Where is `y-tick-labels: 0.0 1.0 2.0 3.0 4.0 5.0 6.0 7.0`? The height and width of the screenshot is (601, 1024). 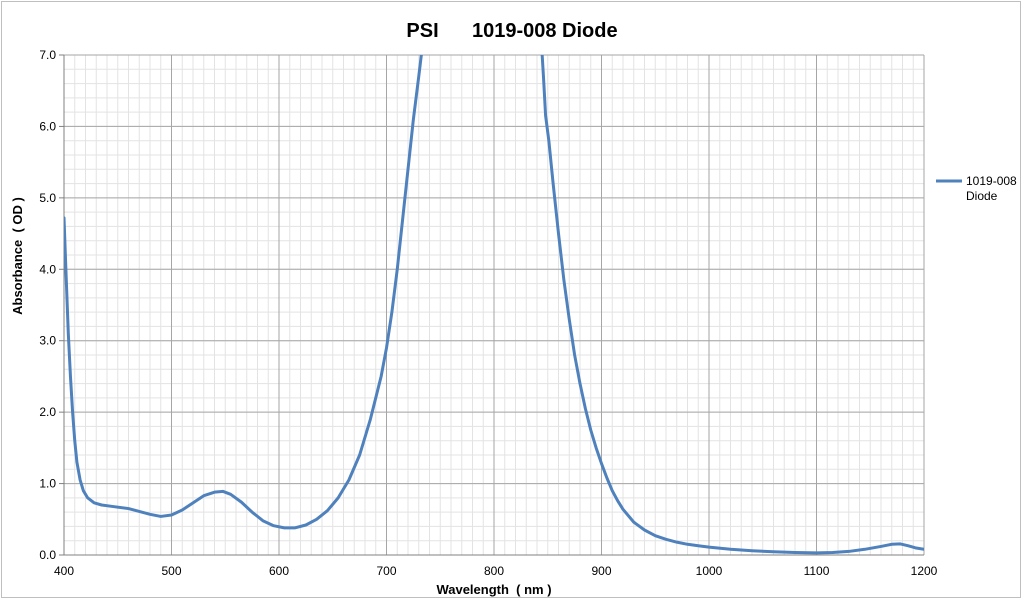
y-tick-labels: 0.0 1.0 2.0 3.0 4.0 5.0 6.0 7.0 is located at coordinates (47, 305).